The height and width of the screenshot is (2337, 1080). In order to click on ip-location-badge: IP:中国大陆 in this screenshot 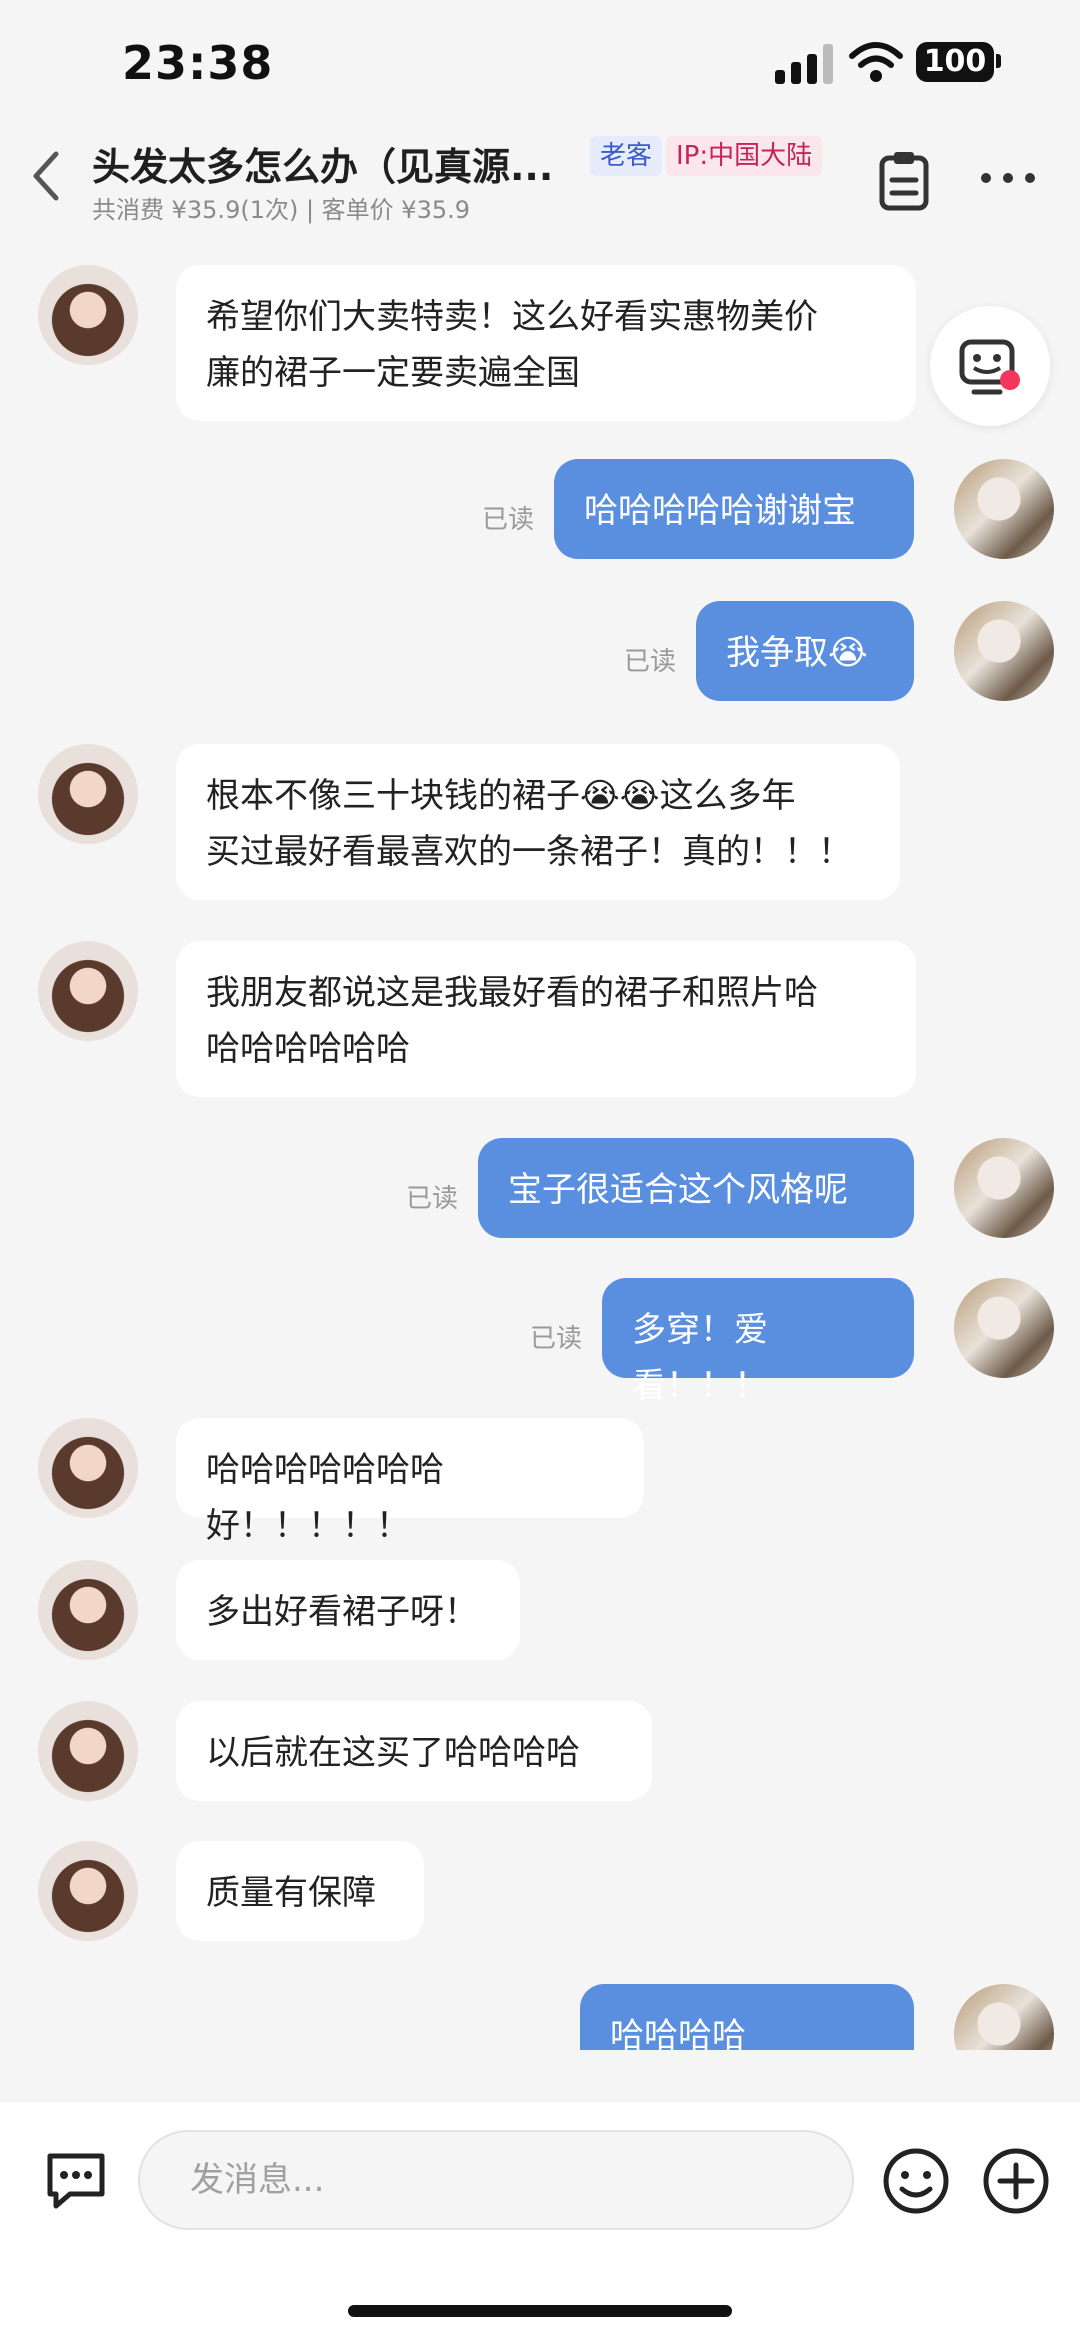, I will do `click(744, 156)`.